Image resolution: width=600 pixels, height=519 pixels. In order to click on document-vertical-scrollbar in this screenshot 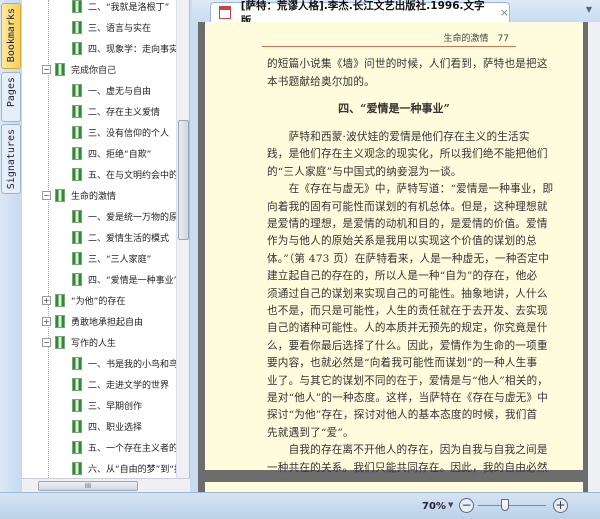, I will do `click(594, 257)`.